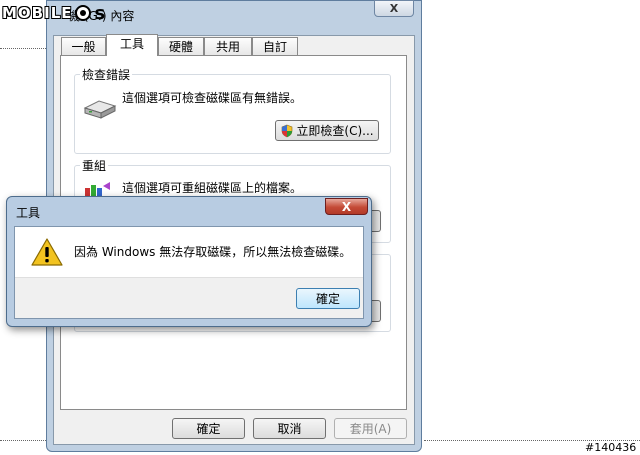 The height and width of the screenshot is (455, 640). Describe the element at coordinates (208, 428) in the screenshot. I see `ok-button: 確定` at that location.